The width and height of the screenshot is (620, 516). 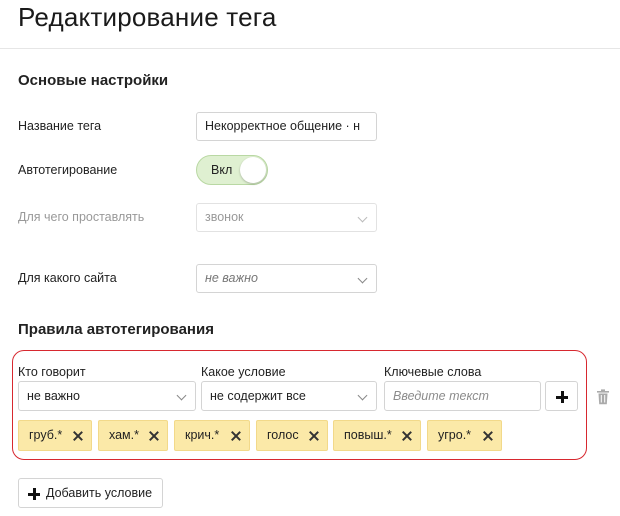 I want to click on autotag-rules-title: Правила автотегирования, so click(x=116, y=329).